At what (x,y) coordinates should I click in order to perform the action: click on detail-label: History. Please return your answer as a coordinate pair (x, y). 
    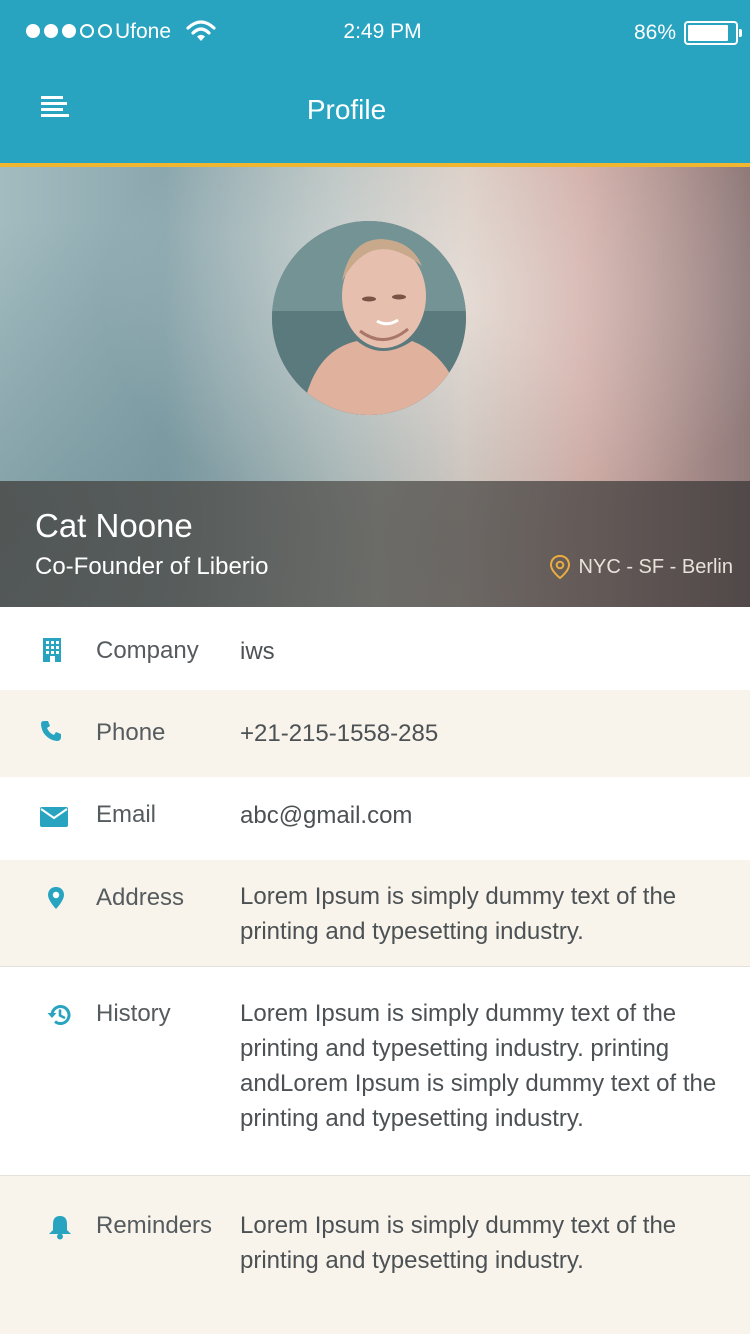
    Looking at the image, I should click on (133, 1013).